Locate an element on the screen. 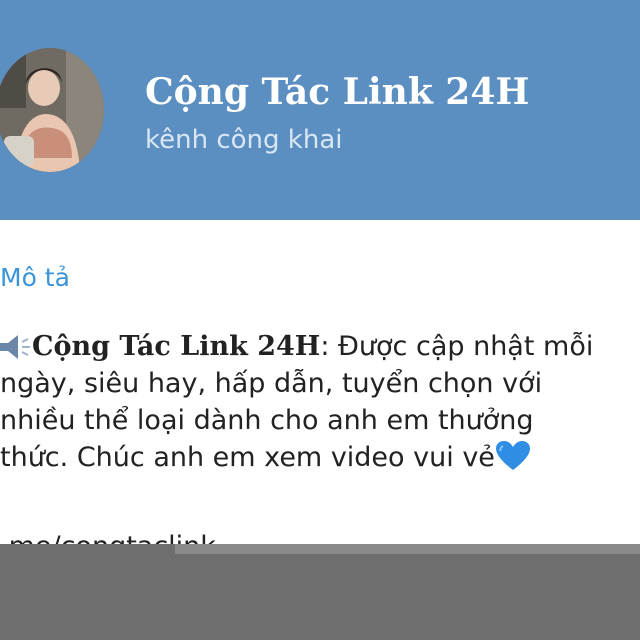 The width and height of the screenshot is (640, 640). channel-avatar is located at coordinates (52, 110).